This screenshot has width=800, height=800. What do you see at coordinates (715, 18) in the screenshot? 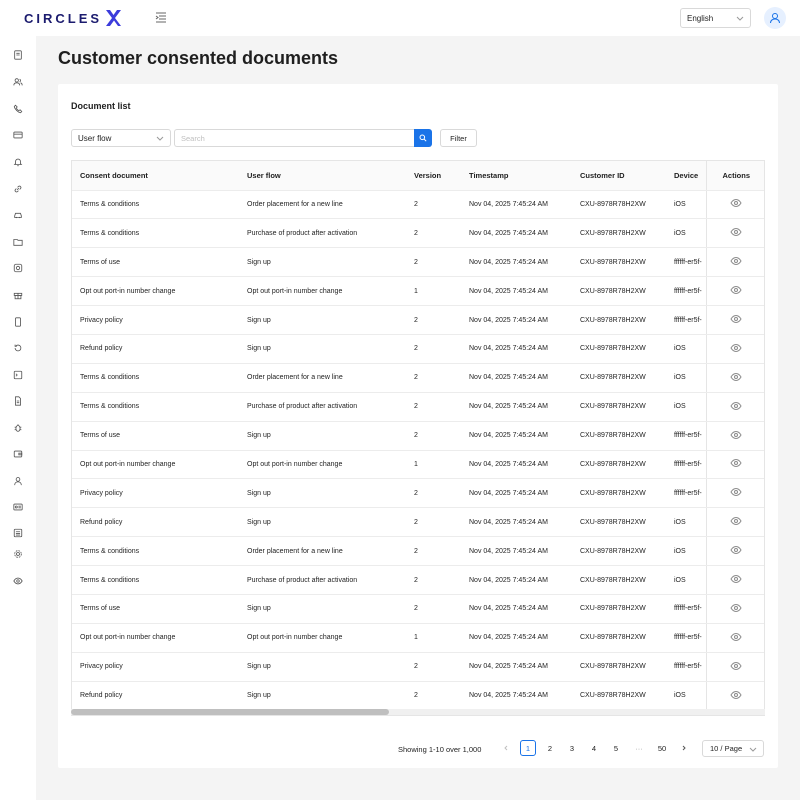
I see `language-select: English` at bounding box center [715, 18].